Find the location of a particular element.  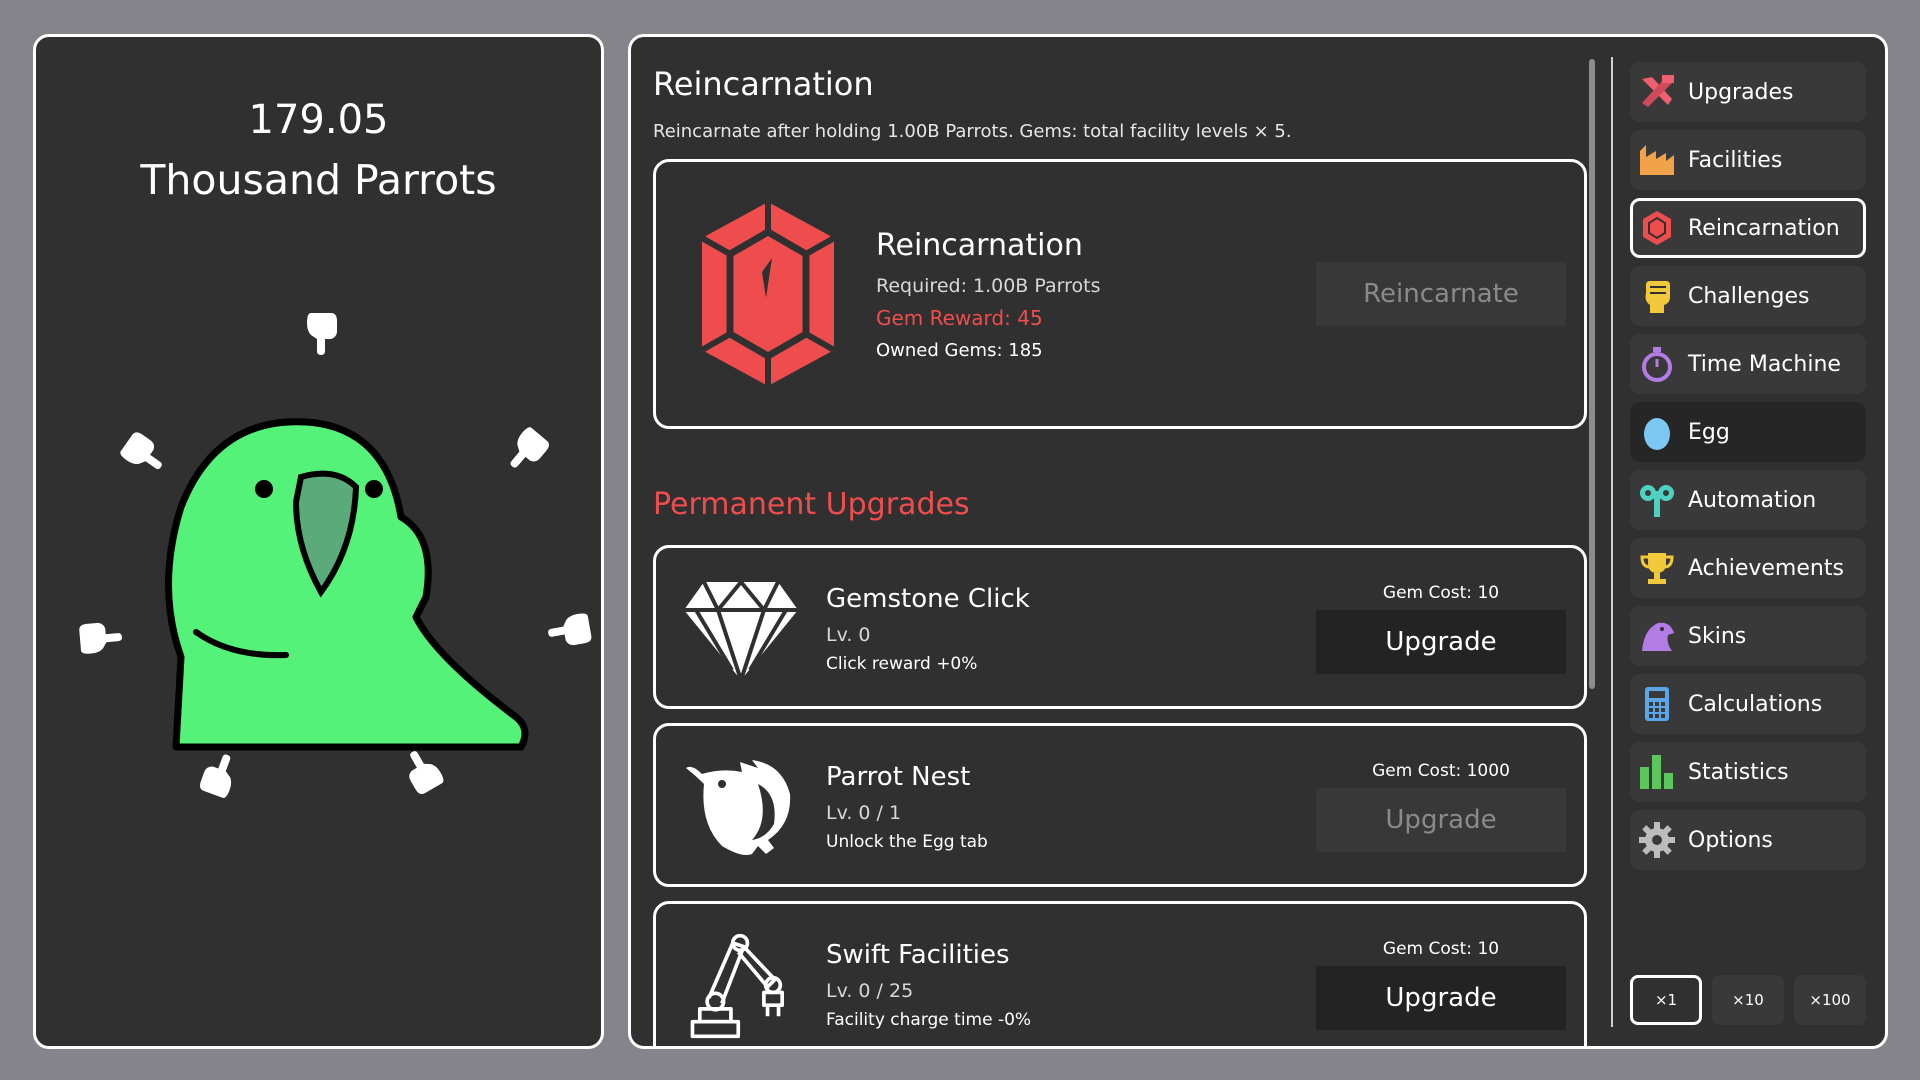

nav-label: Time Machine is located at coordinates (1764, 364).